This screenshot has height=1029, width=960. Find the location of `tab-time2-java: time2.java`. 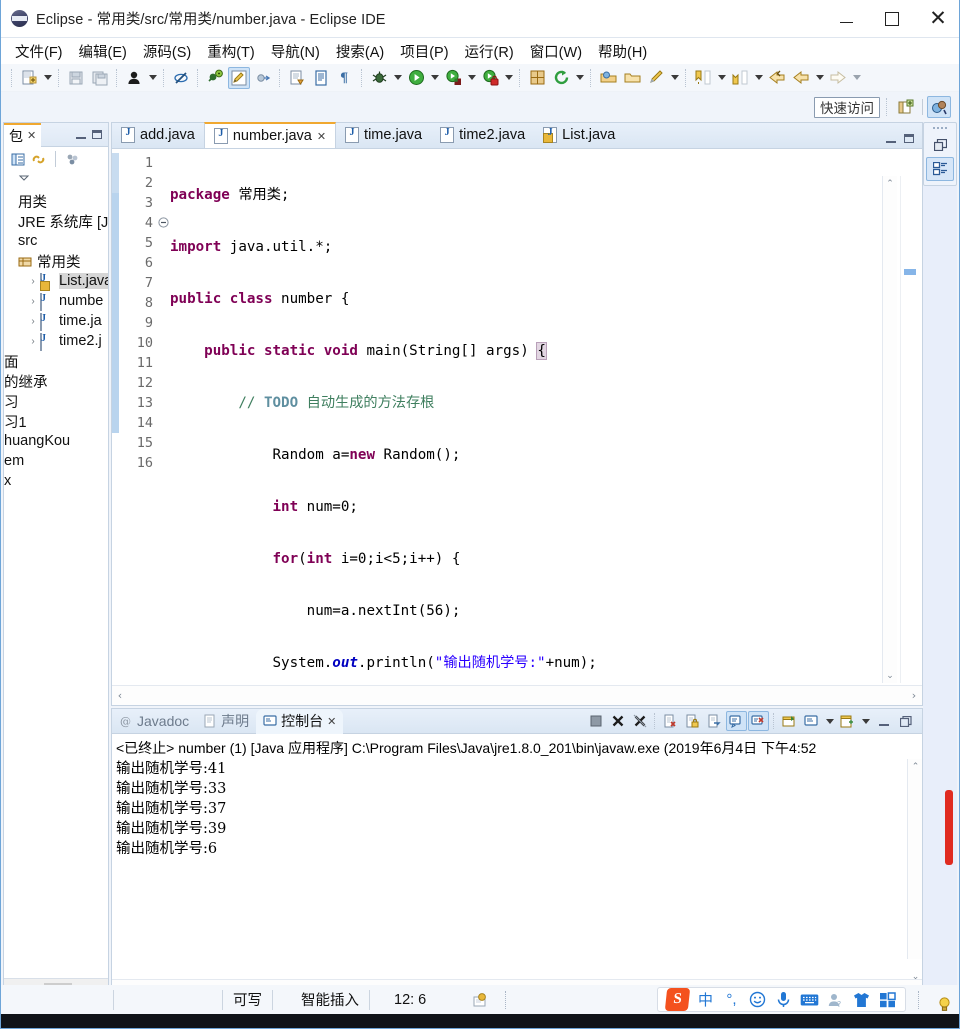

tab-time2-java: time2.java is located at coordinates (482, 135).